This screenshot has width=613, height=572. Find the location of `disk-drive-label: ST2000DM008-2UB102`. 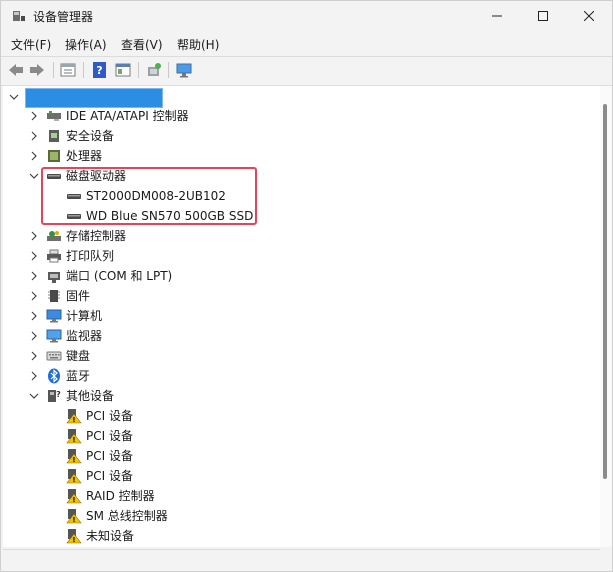

disk-drive-label: ST2000DM008-2UB102 is located at coordinates (156, 196).